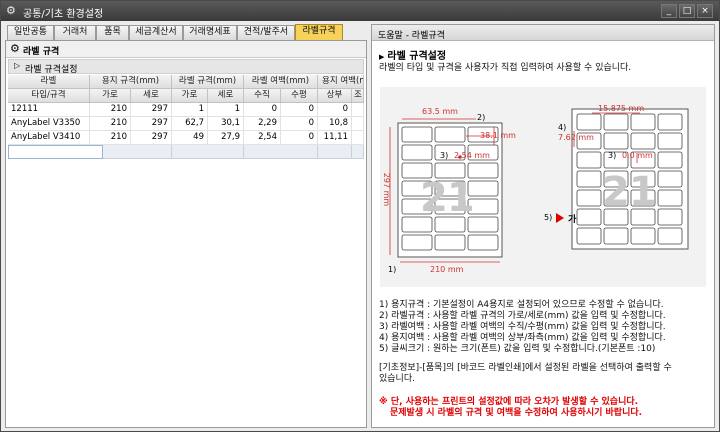 This screenshot has width=720, height=432. What do you see at coordinates (417, 56) in the screenshot?
I see `help-title-text: 라벨 규격설정` at bounding box center [417, 56].